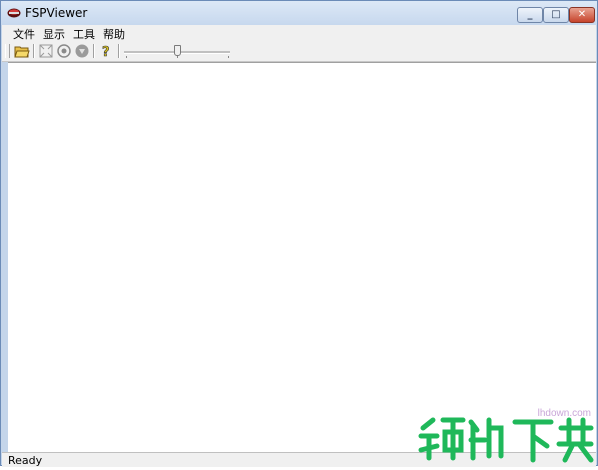  Describe the element at coordinates (299, 33) in the screenshot. I see `menu-bar: 文件 显示 工具 帮助` at that location.